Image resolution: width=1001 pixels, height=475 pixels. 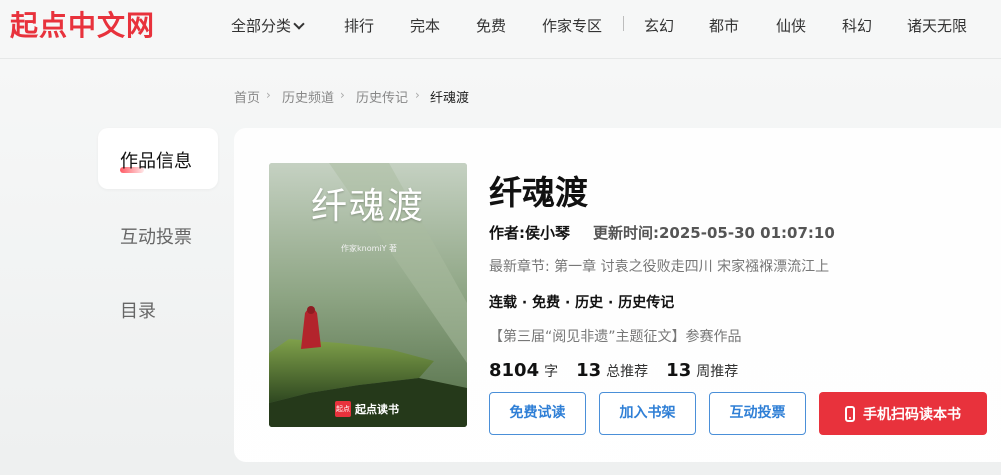 What do you see at coordinates (589, 303) in the screenshot?
I see `tag-history: 历史` at bounding box center [589, 303].